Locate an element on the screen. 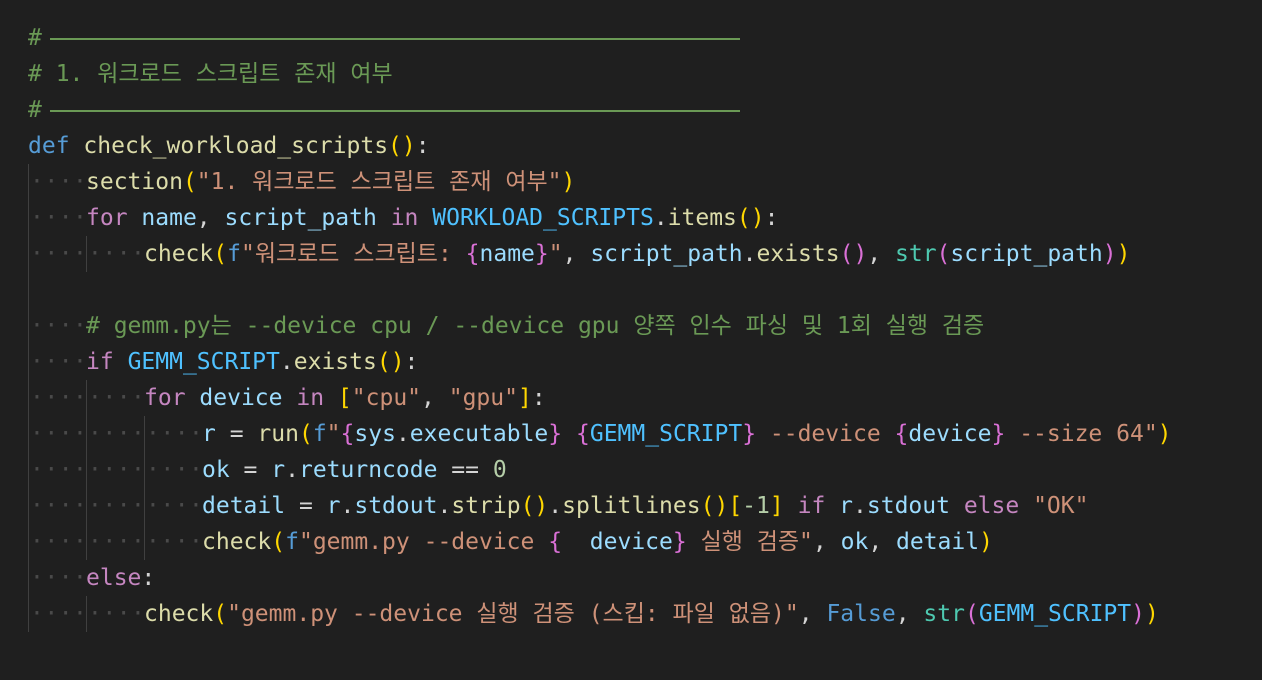 The width and height of the screenshot is (1262, 680). code-token: "OK" is located at coordinates (1061, 506).